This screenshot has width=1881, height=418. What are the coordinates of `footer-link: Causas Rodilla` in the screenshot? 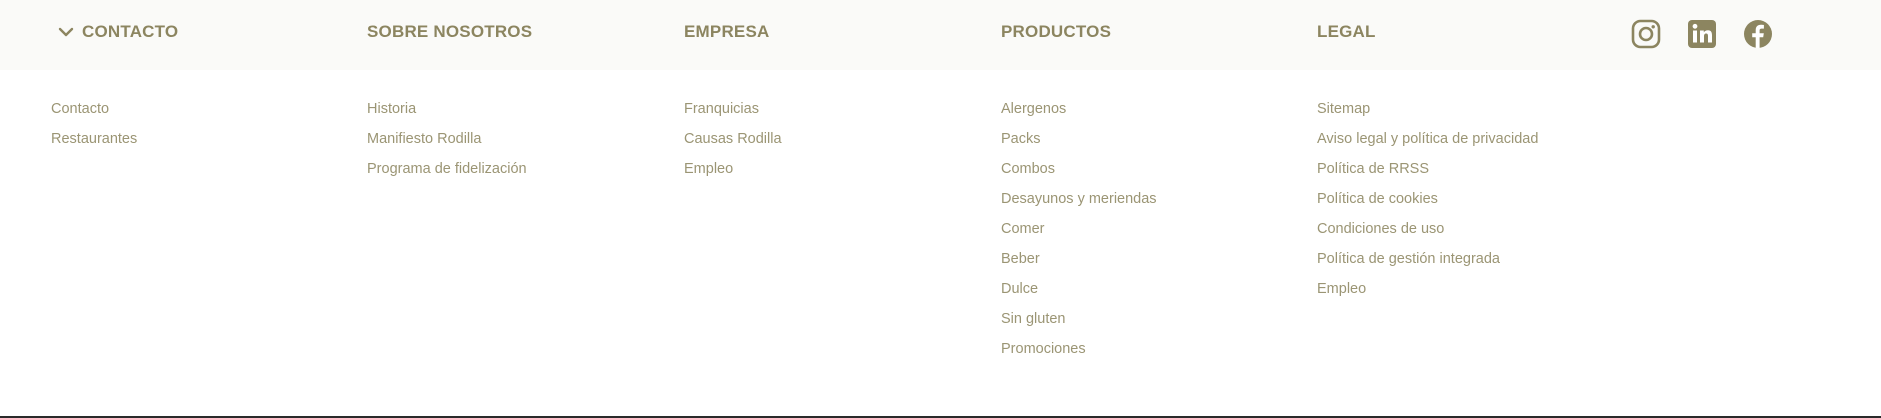 It's located at (733, 139).